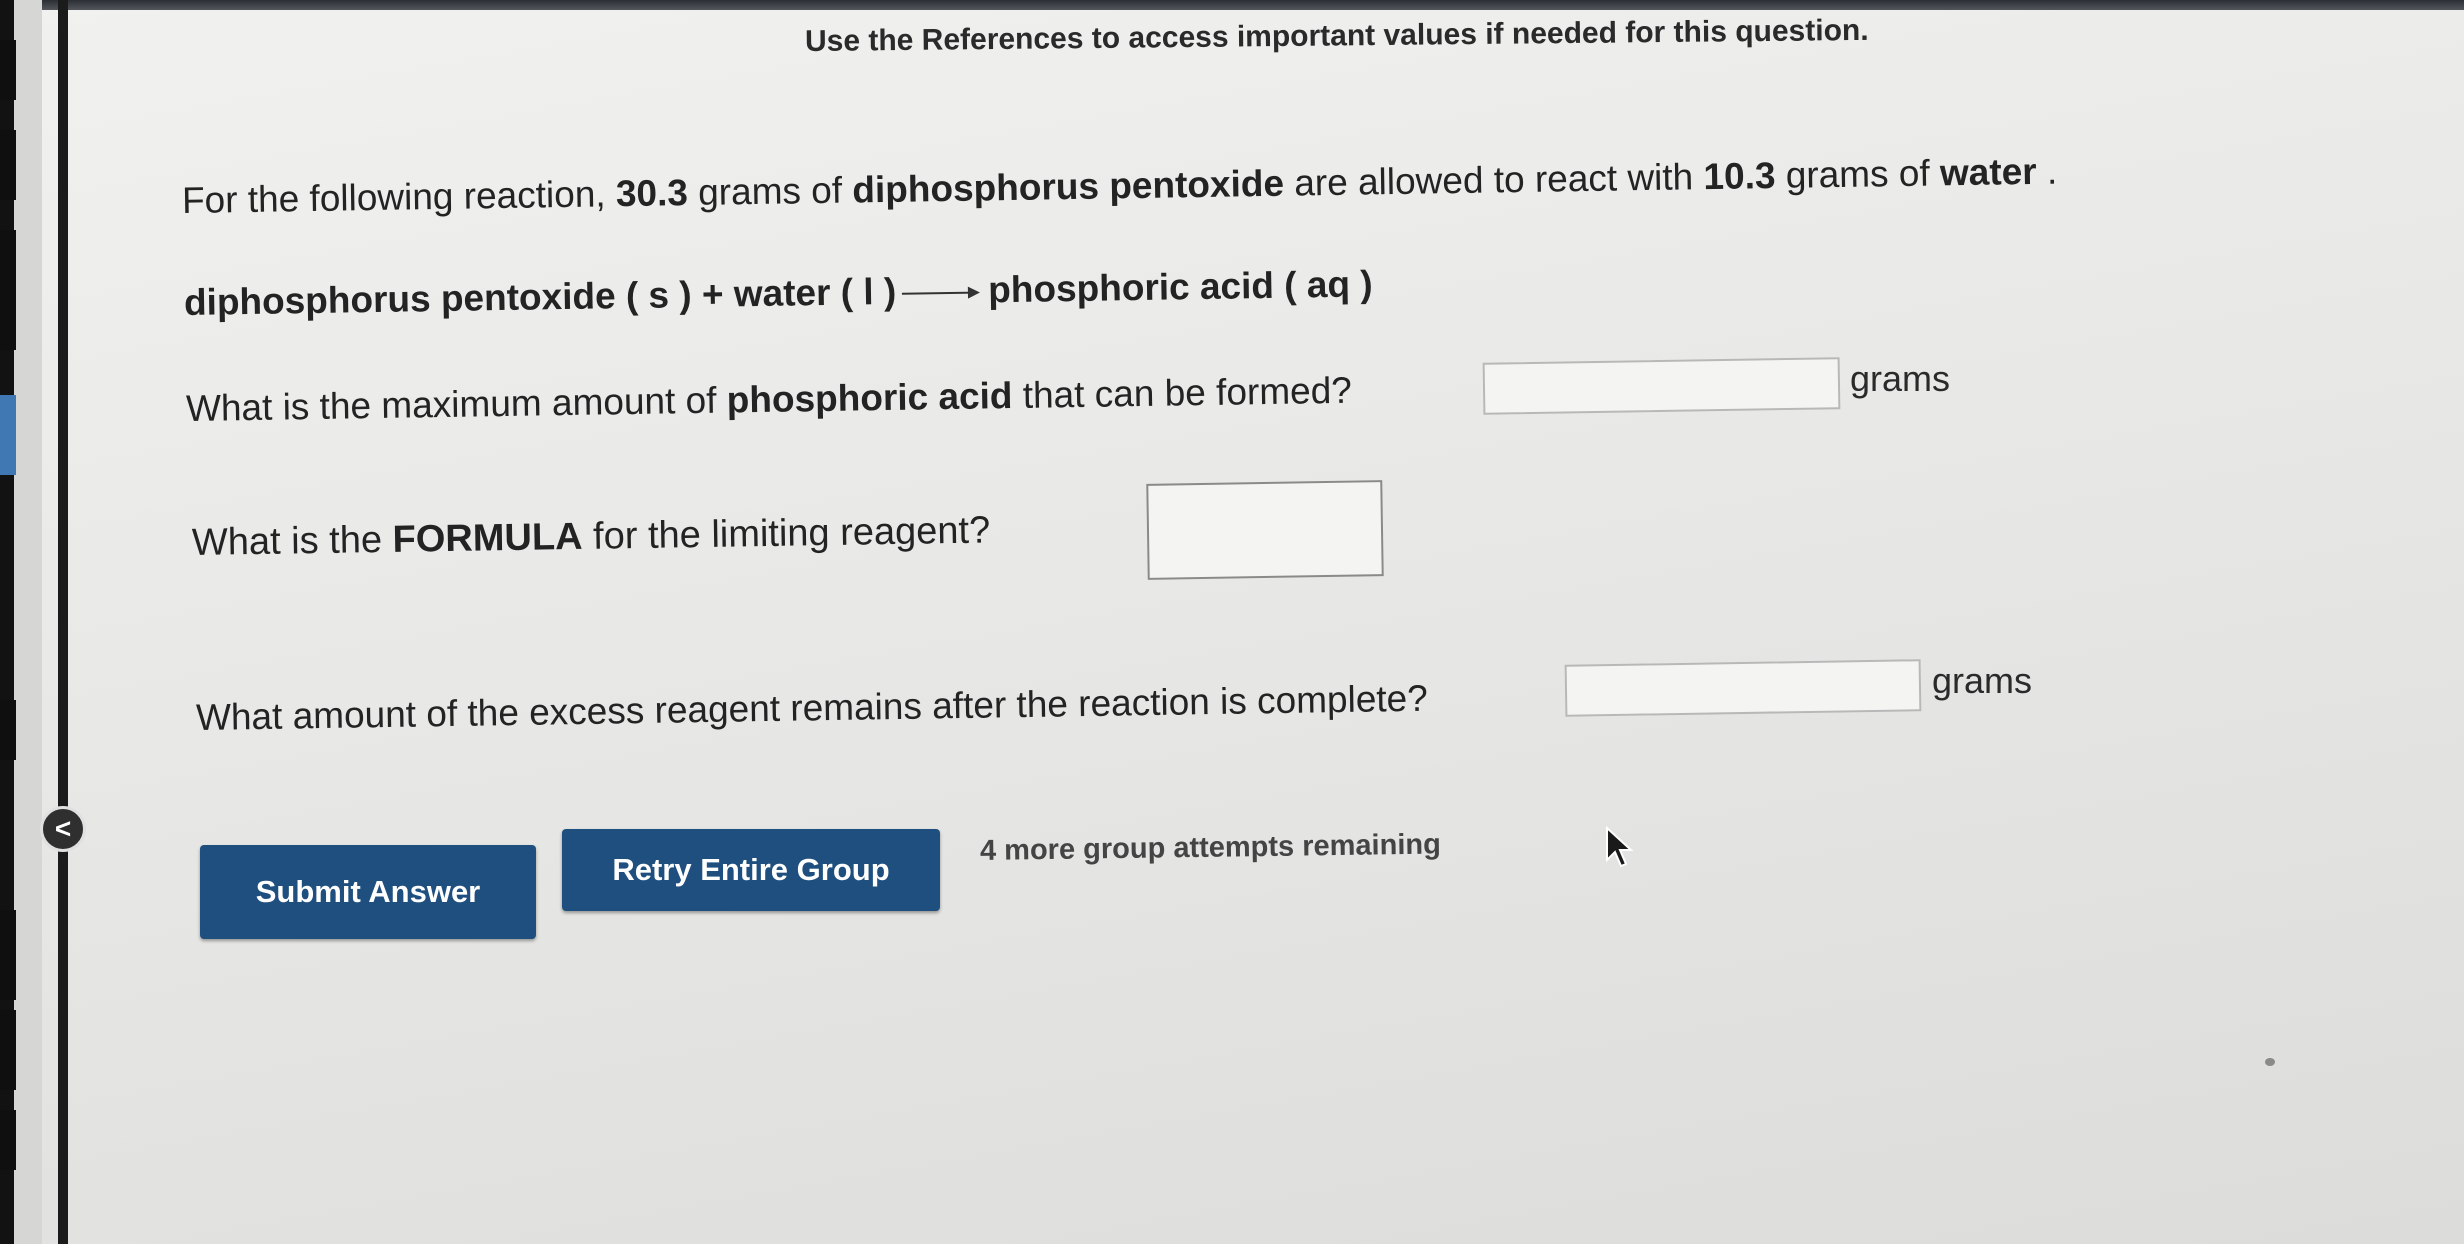  I want to click on sidebar-divider, so click(63, 622).